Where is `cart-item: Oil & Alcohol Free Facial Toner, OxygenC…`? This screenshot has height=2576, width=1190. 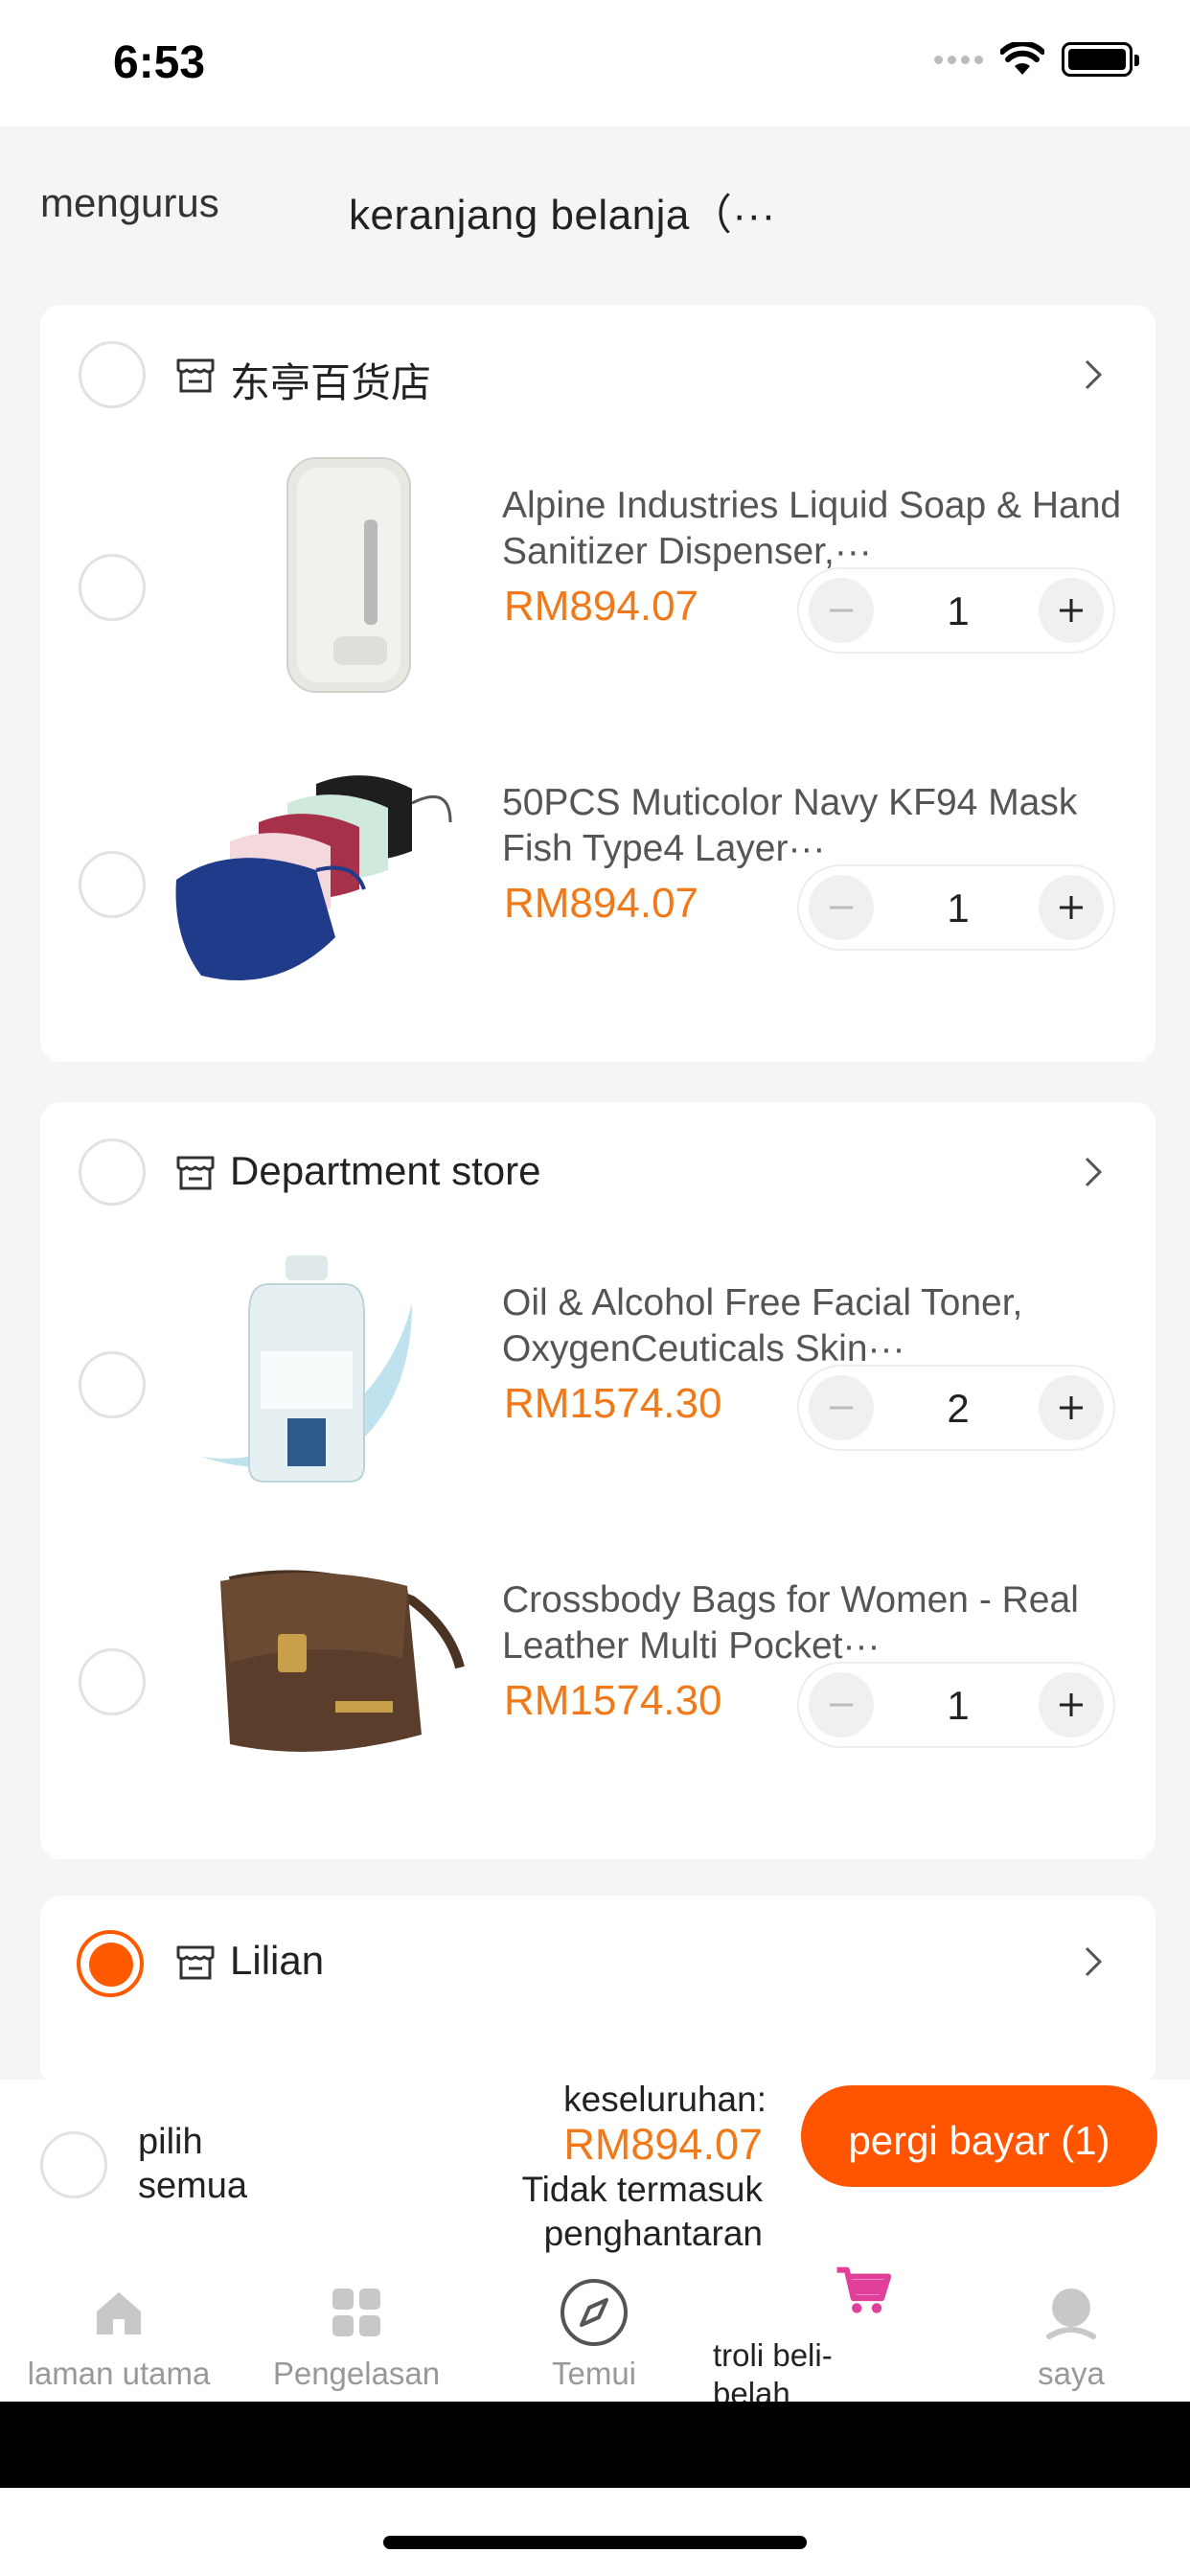
cart-item: Oil & Alcohol Free Facial Toner, OxygenC… is located at coordinates (598, 1380).